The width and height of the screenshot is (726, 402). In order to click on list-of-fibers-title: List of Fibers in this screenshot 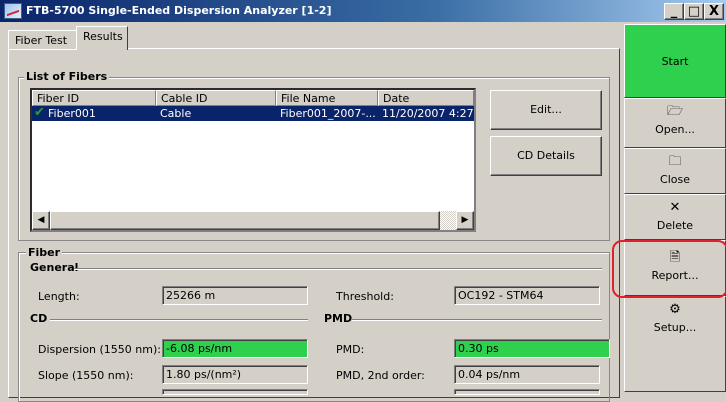, I will do `click(67, 76)`.